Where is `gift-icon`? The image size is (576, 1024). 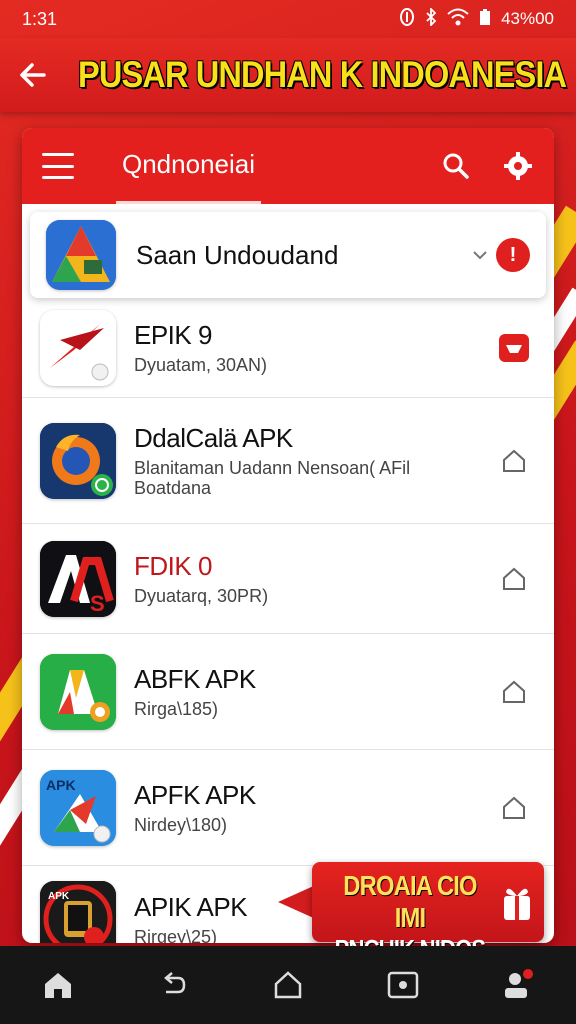 gift-icon is located at coordinates (517, 904).